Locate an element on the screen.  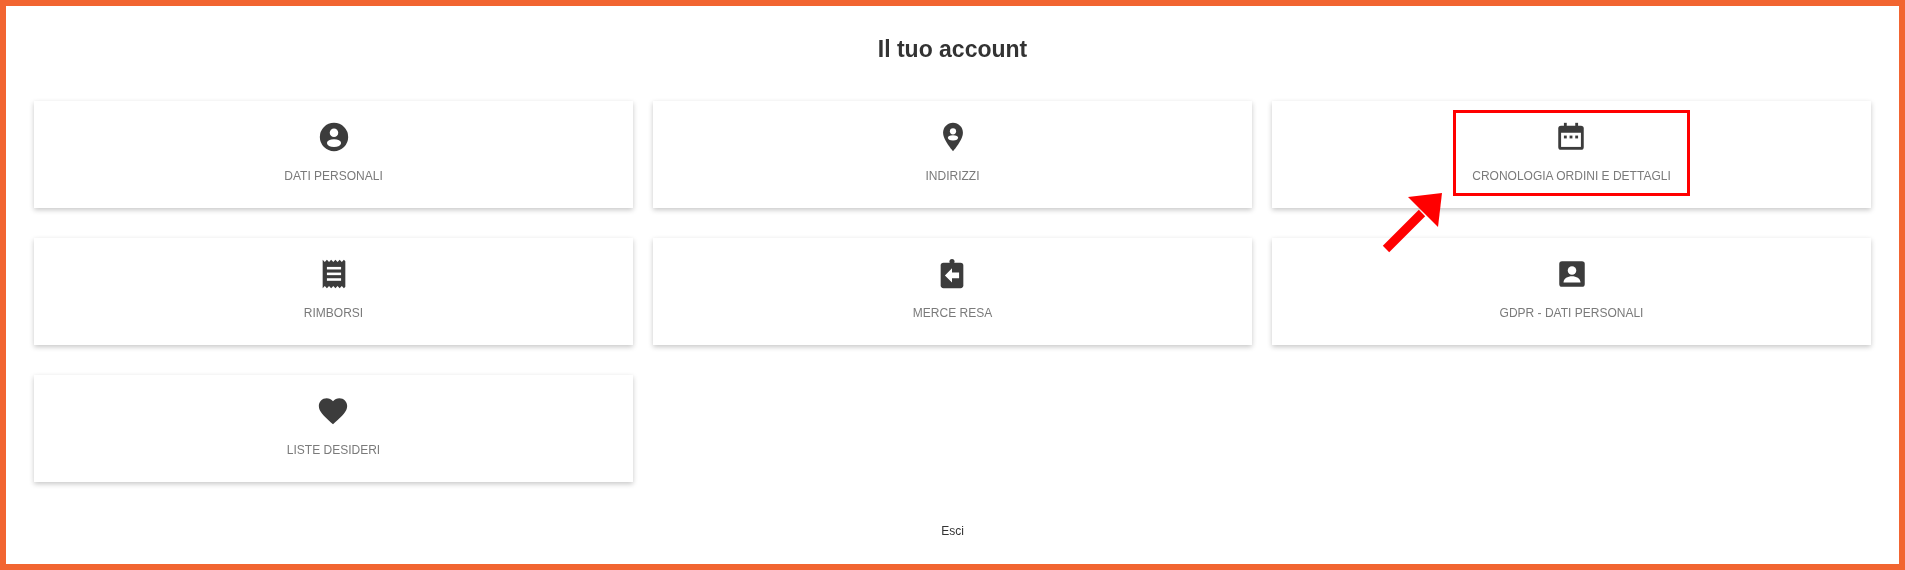
account-card: INDIRIZZI is located at coordinates (952, 154).